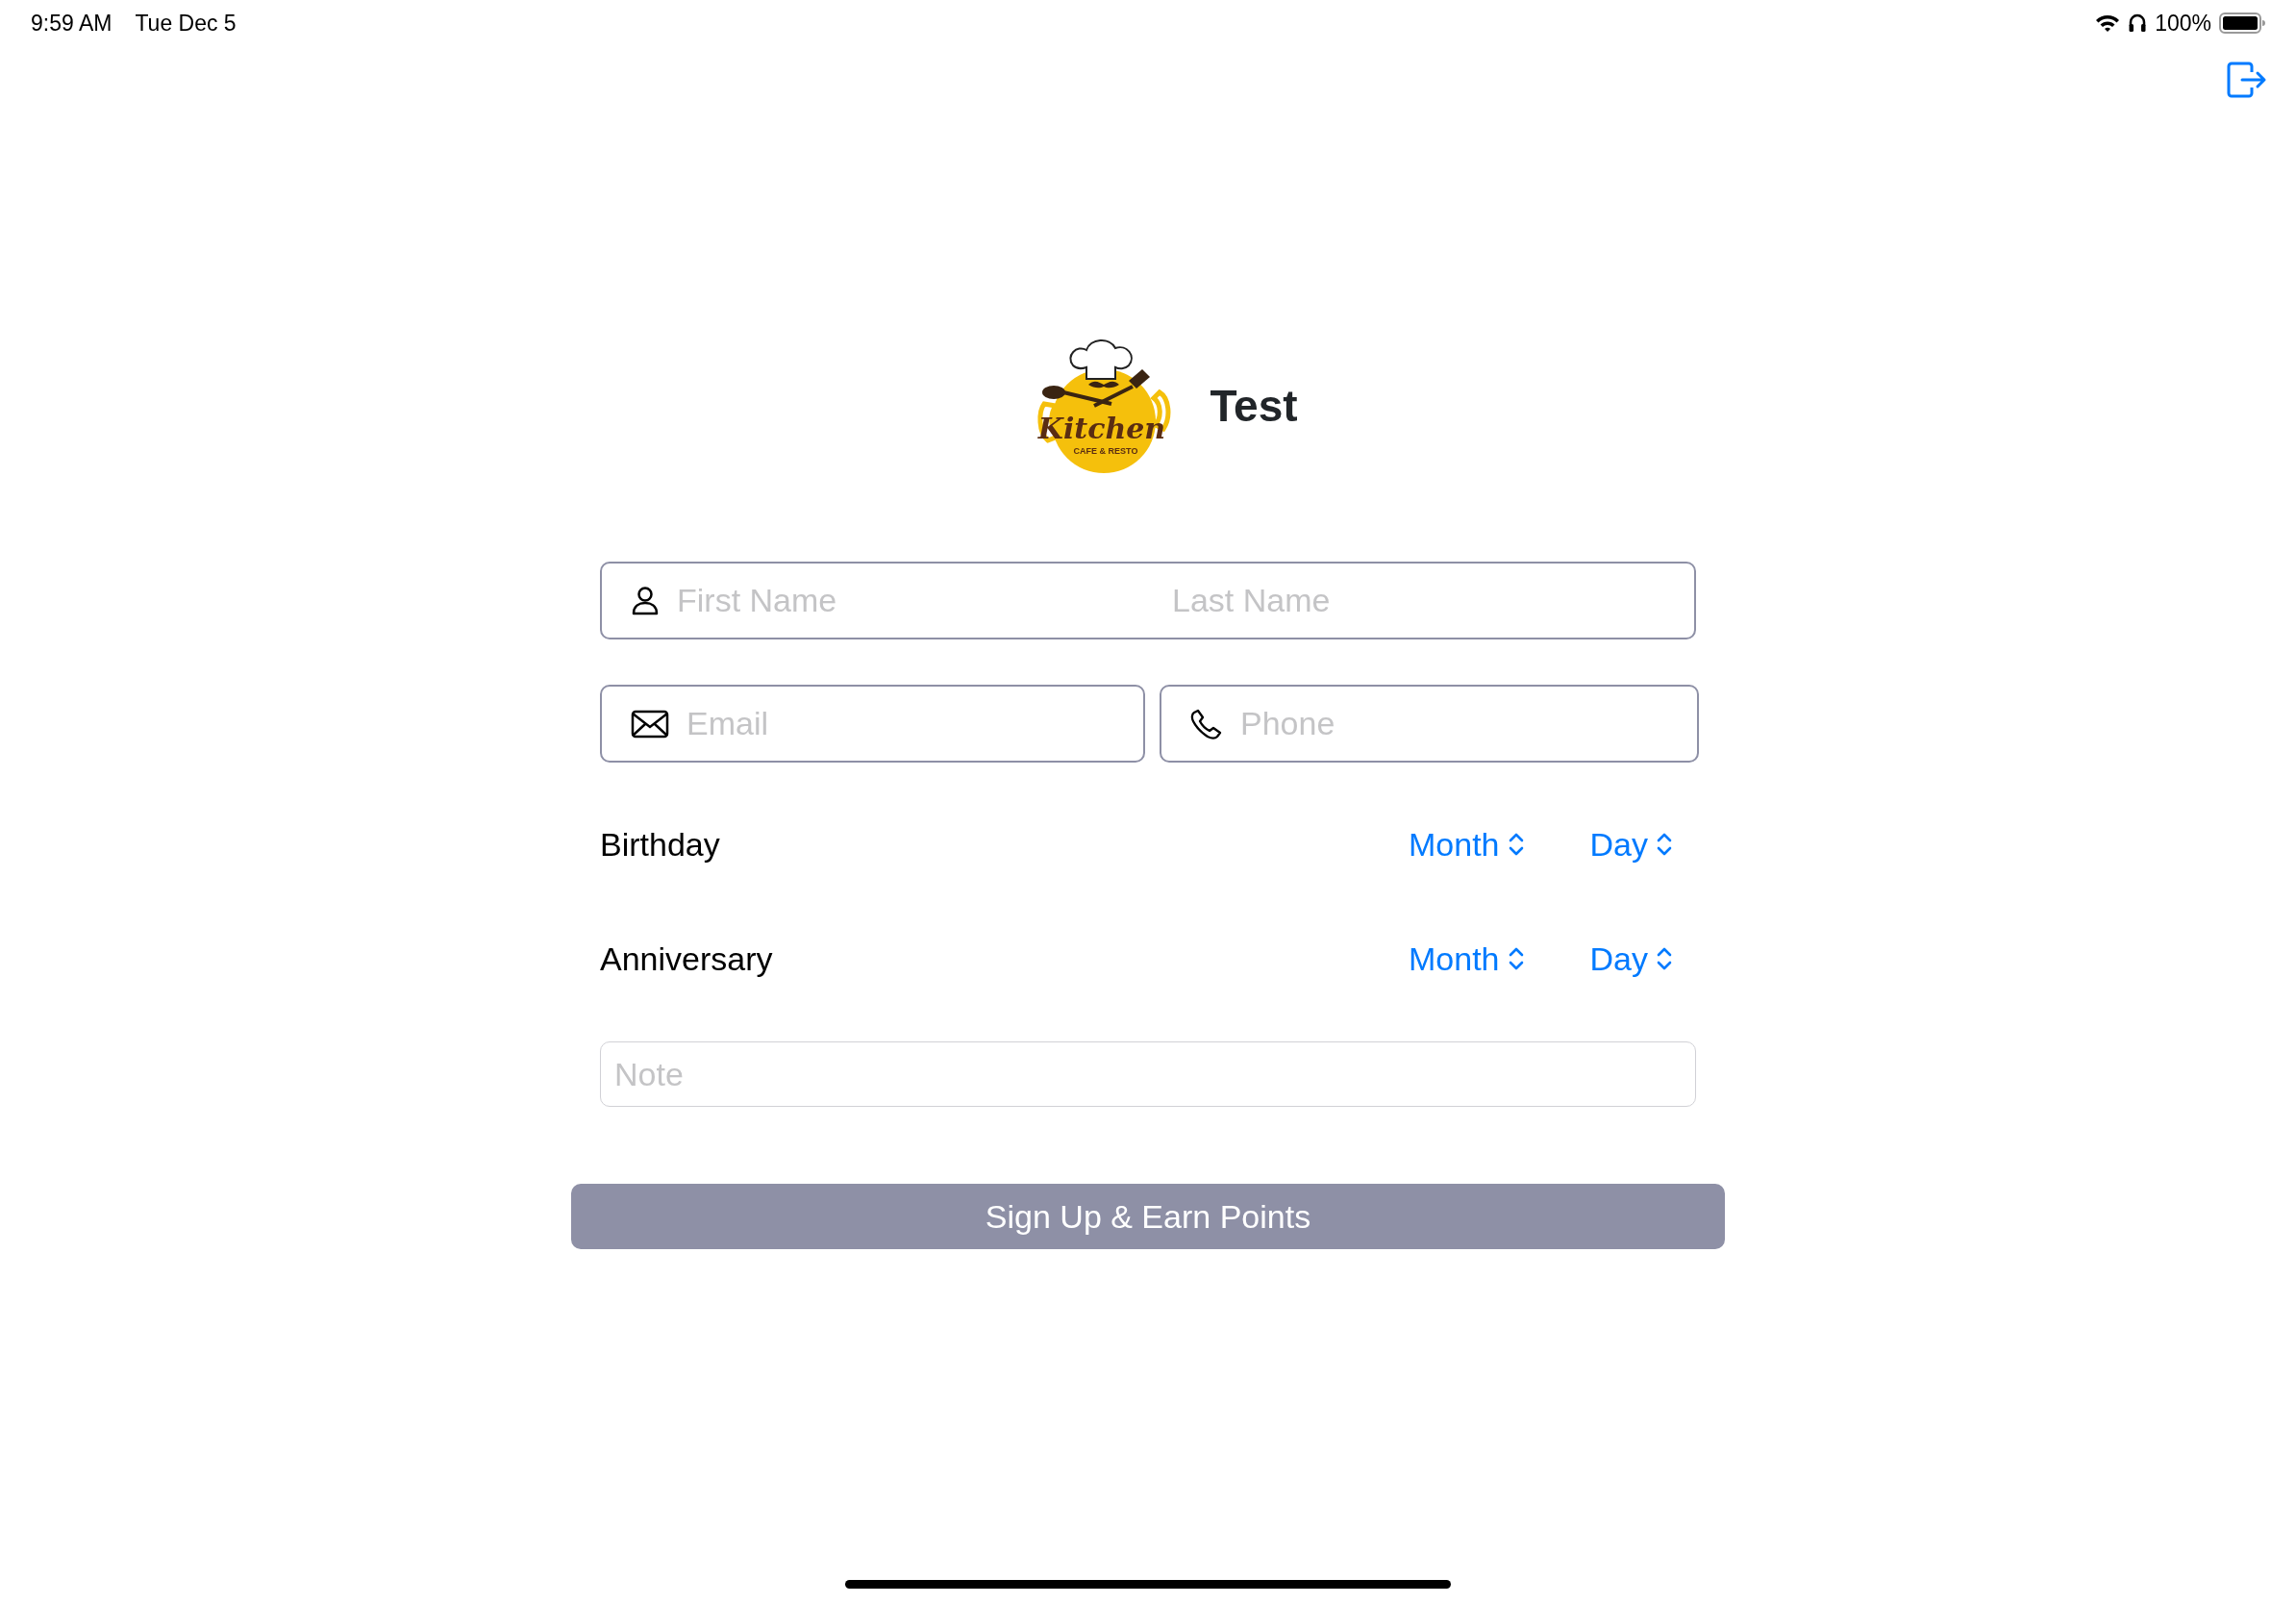 This screenshot has height=1604, width=2296. I want to click on email-field: Email, so click(872, 724).